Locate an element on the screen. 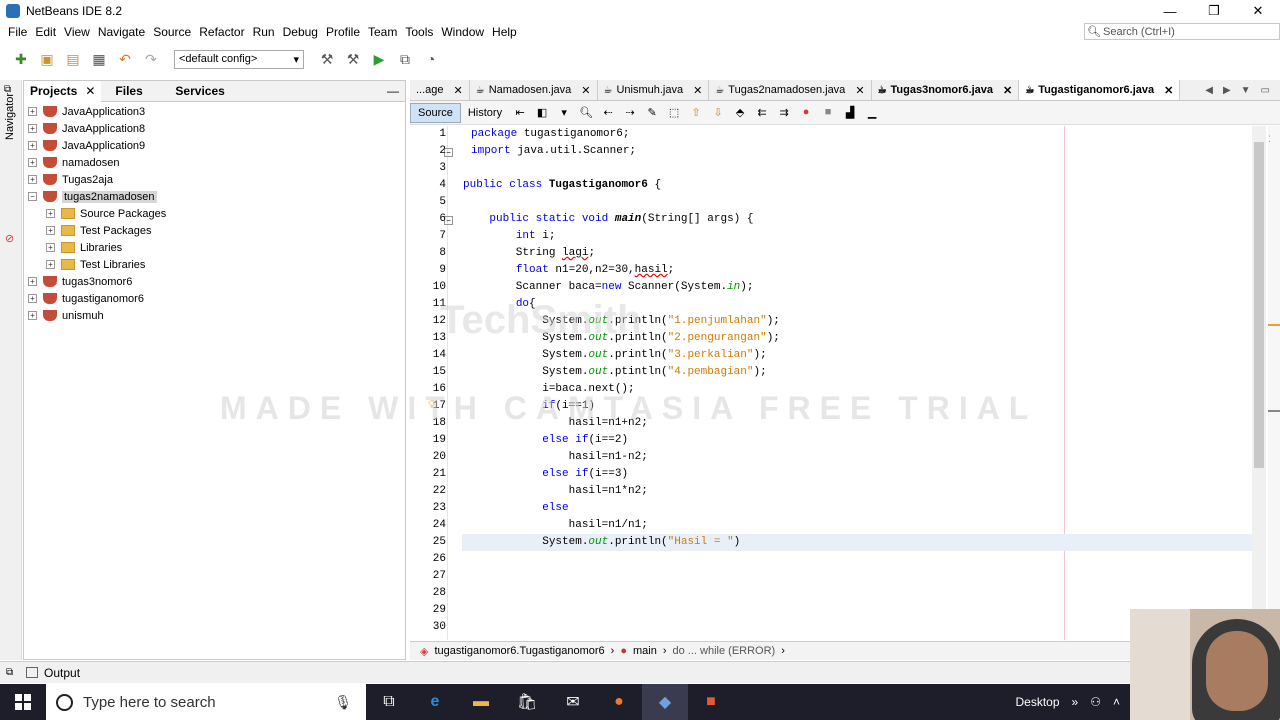  tree-item: + Source Packages is located at coordinates (214, 213).